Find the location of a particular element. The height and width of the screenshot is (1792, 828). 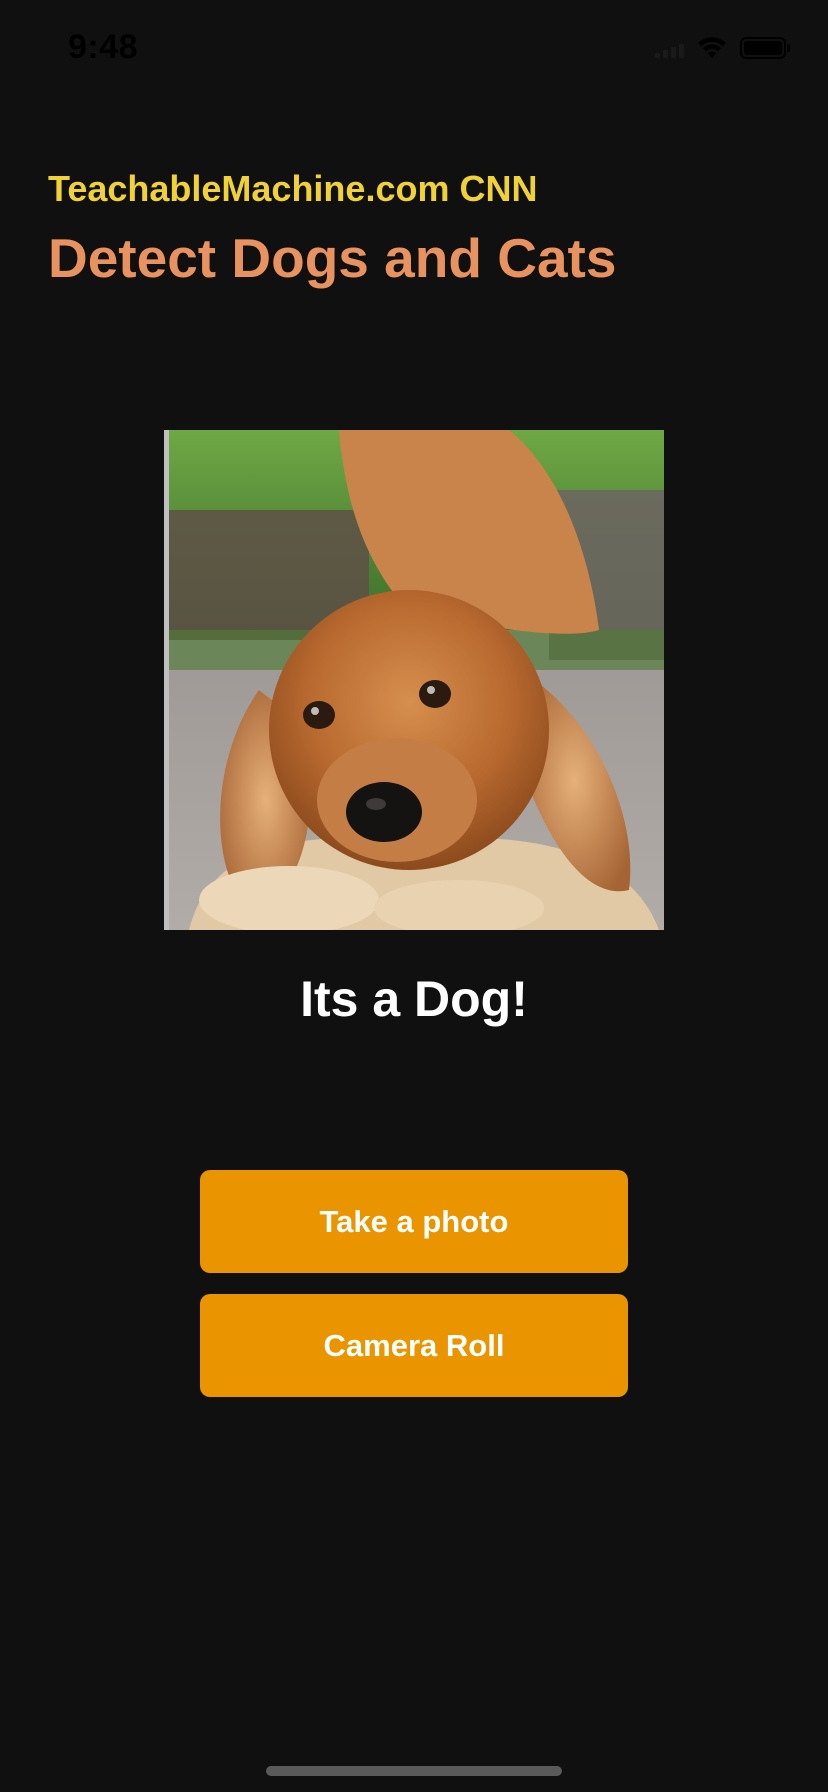

status-icons is located at coordinates (723, 48).